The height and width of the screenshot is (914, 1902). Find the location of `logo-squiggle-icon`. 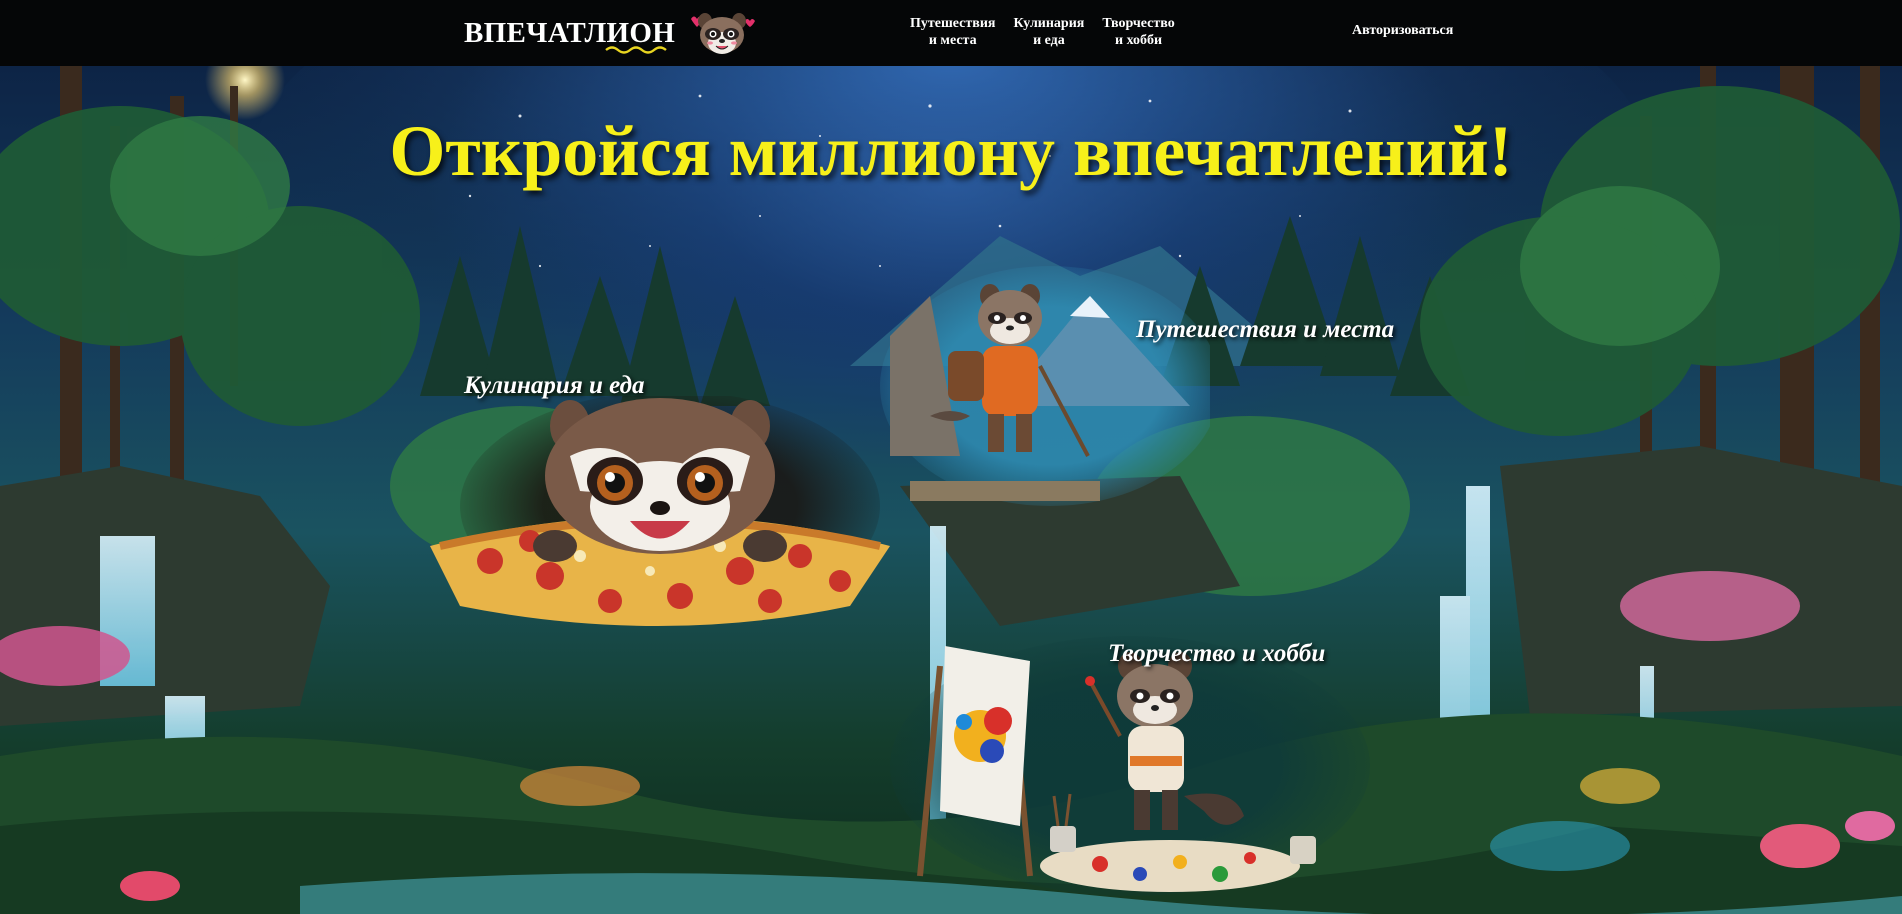

logo-squiggle-icon is located at coordinates (636, 50).